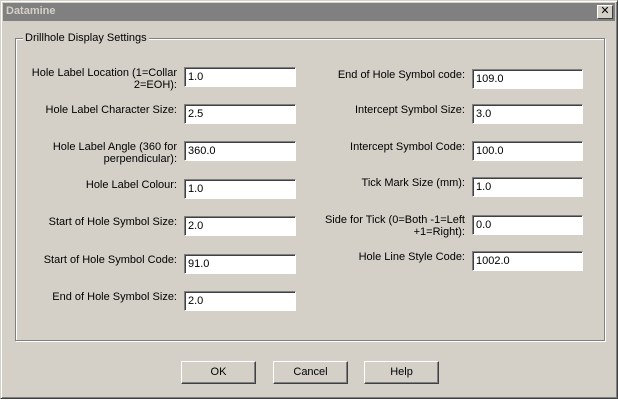 The height and width of the screenshot is (402, 618). I want to click on title-bar: Datamine ✕, so click(309, 12).